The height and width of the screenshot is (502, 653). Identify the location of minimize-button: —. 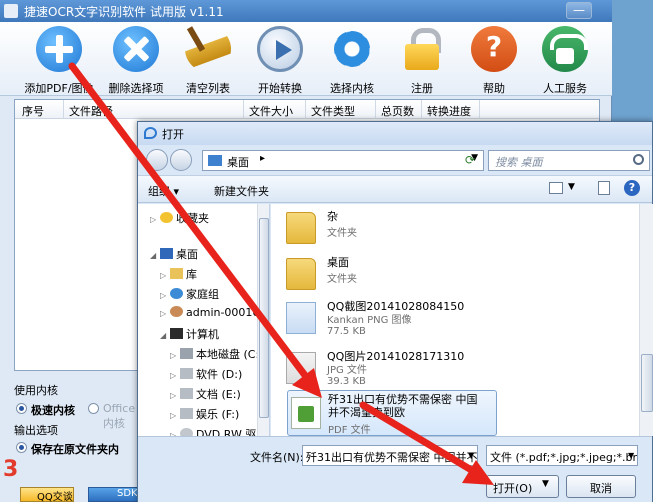
(579, 10).